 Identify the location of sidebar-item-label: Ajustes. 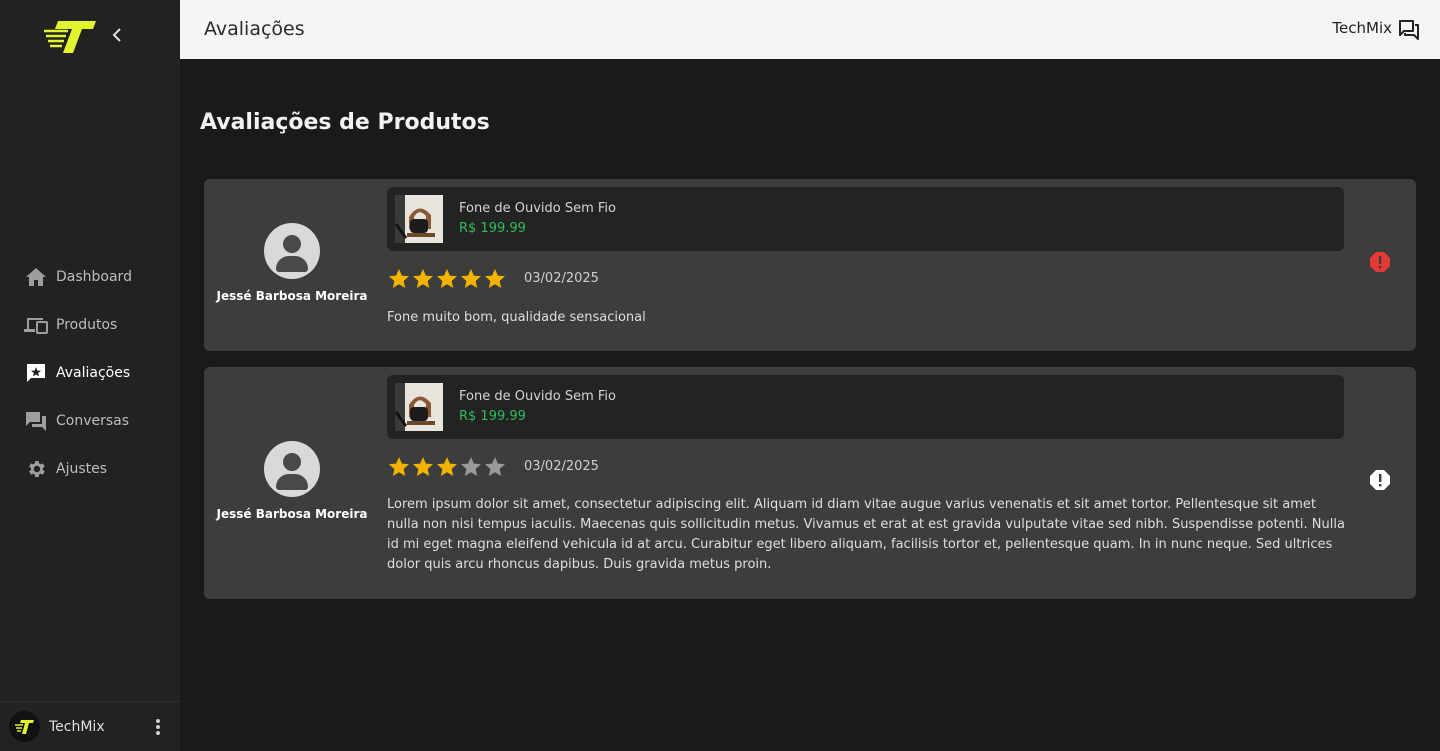
(82, 469).